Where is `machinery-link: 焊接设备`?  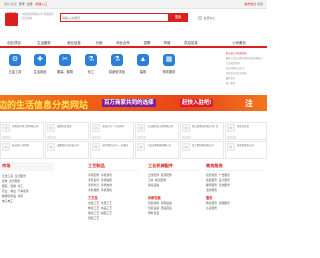 machinery-link: 焊接设备 is located at coordinates (153, 185).